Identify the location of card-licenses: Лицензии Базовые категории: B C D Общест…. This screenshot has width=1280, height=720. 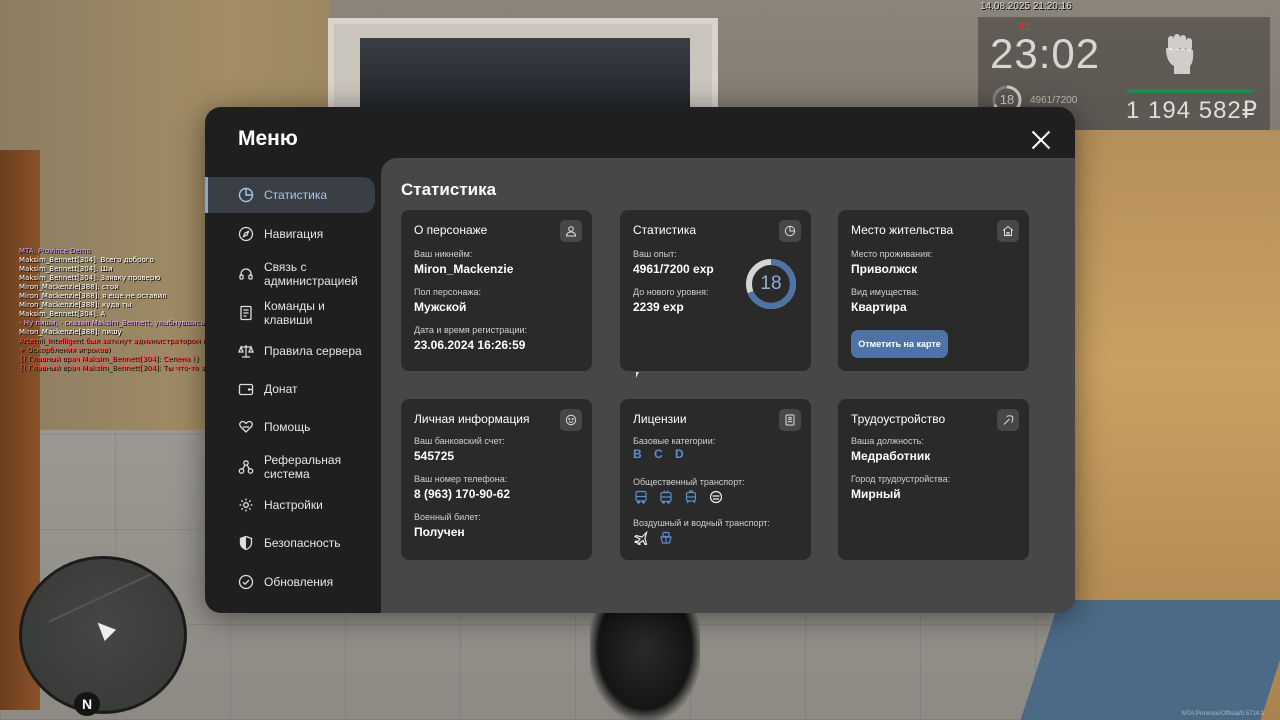
(715, 479).